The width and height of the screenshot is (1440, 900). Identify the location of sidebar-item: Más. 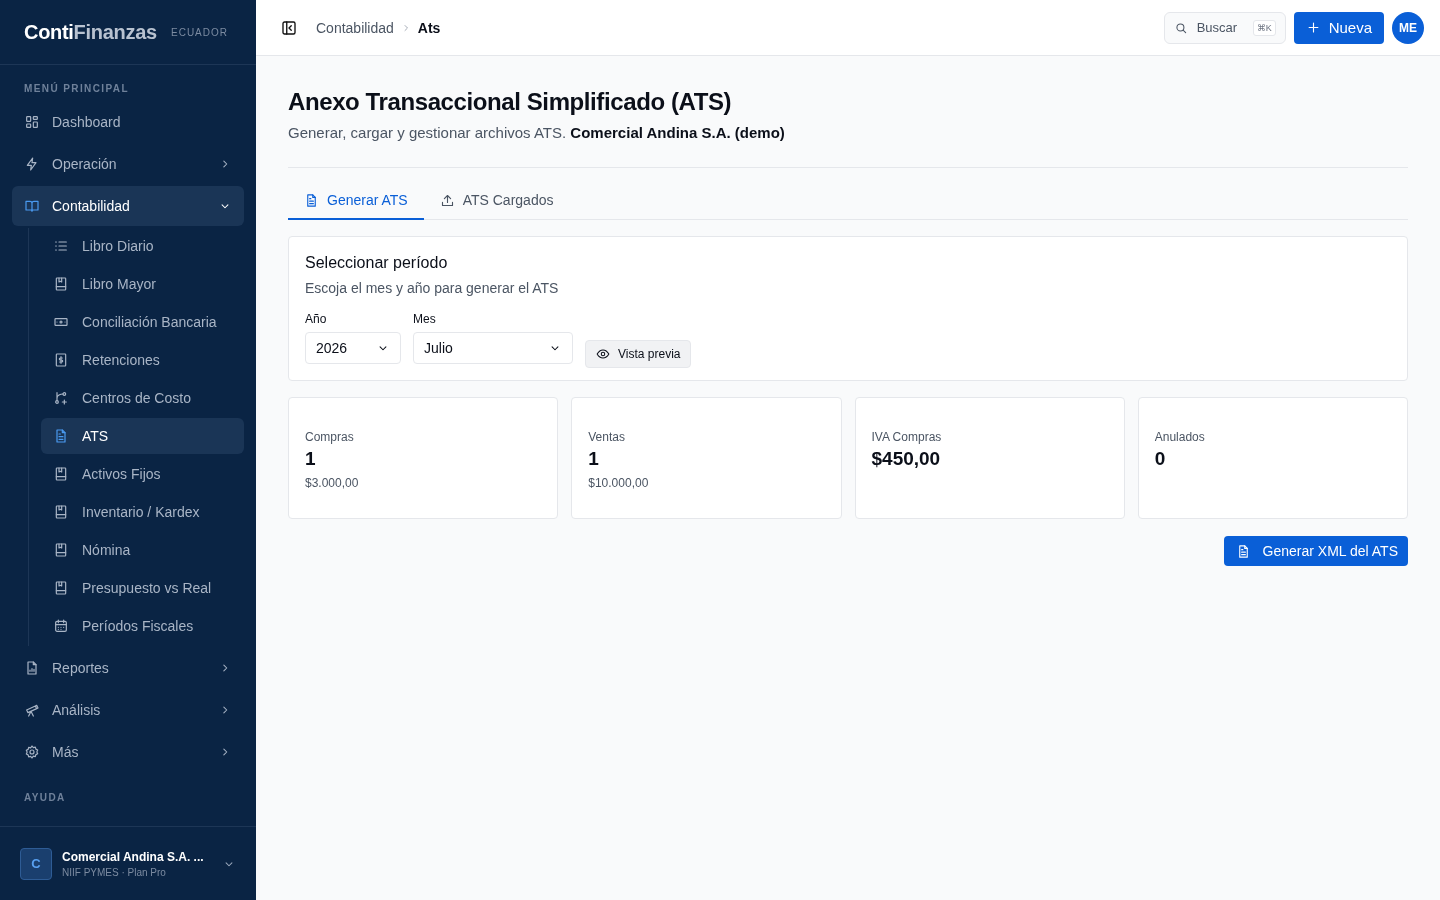
(128, 752).